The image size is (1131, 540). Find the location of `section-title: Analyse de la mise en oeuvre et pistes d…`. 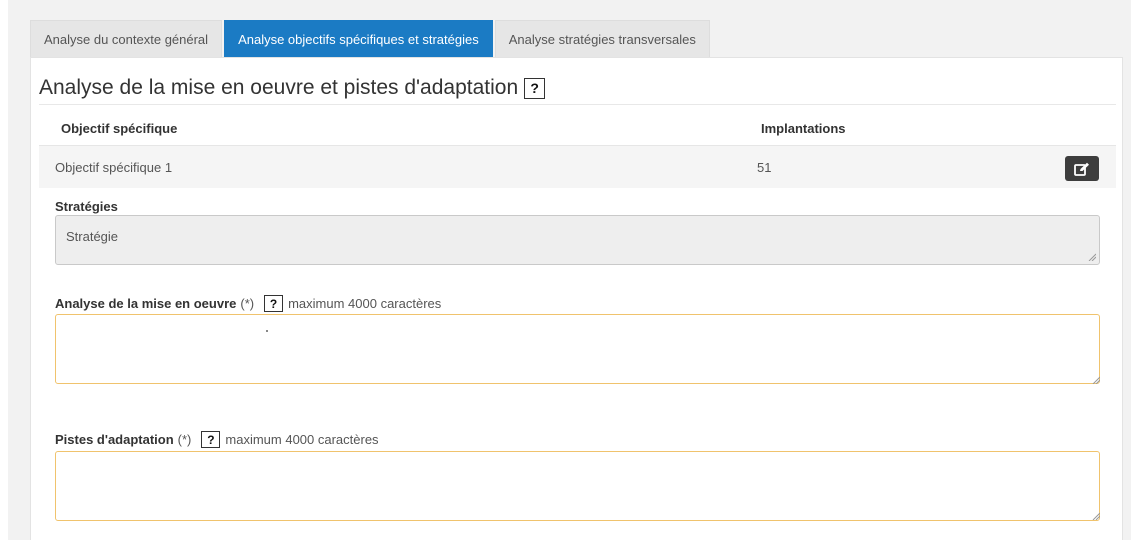

section-title: Analyse de la mise en oeuvre et pistes d… is located at coordinates (292, 88).